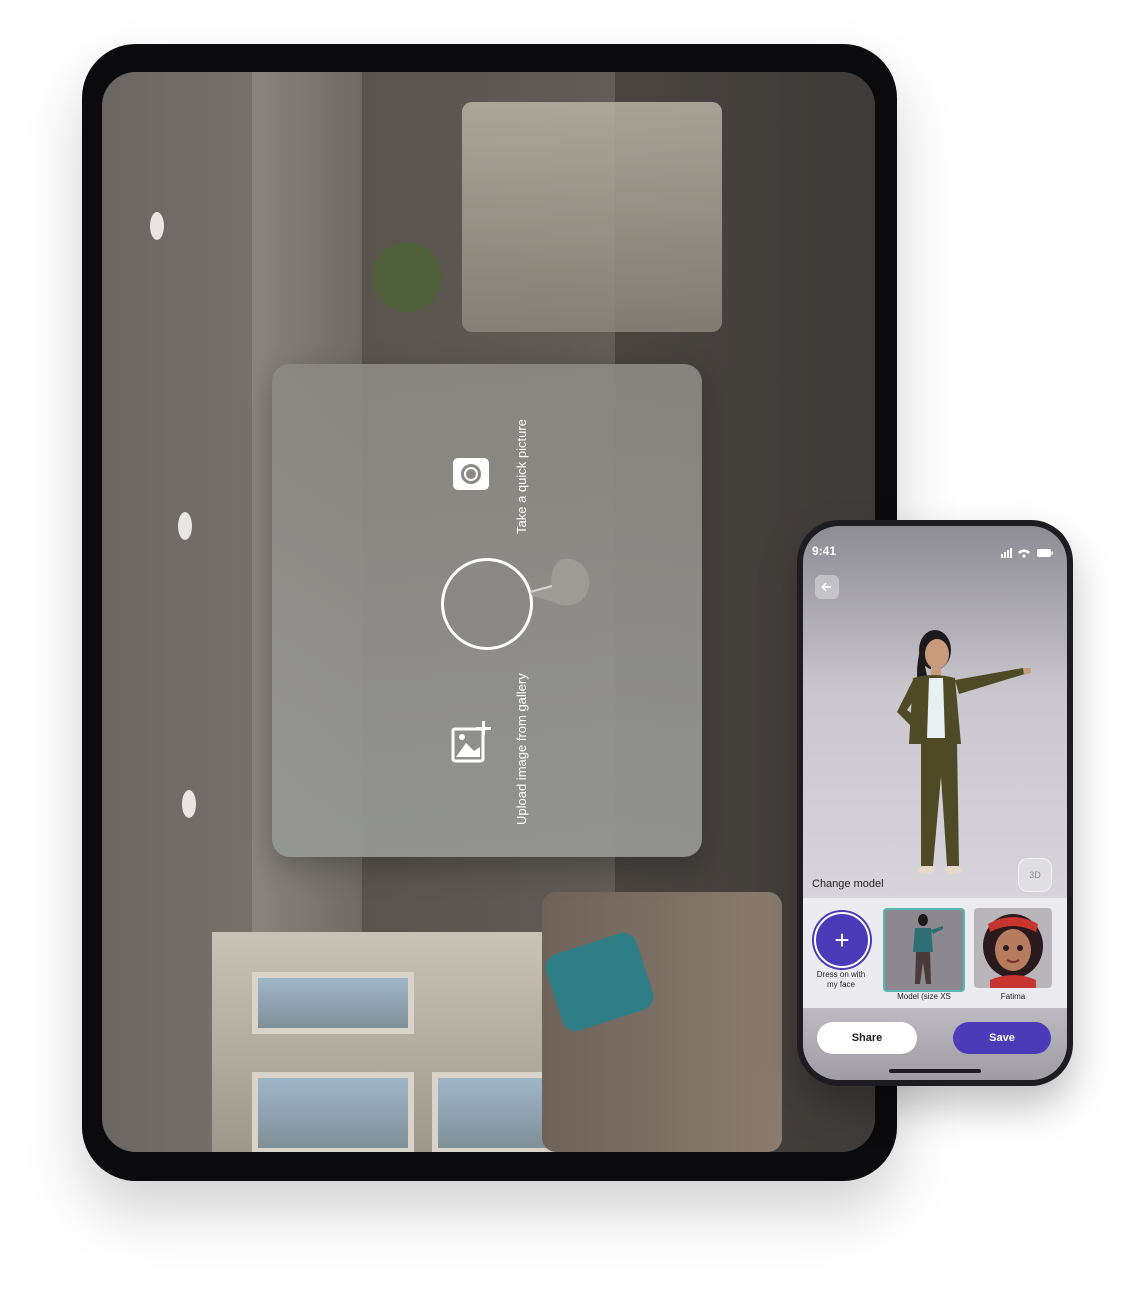  I want to click on rotate-3d-icon: 3D, so click(1035, 875).